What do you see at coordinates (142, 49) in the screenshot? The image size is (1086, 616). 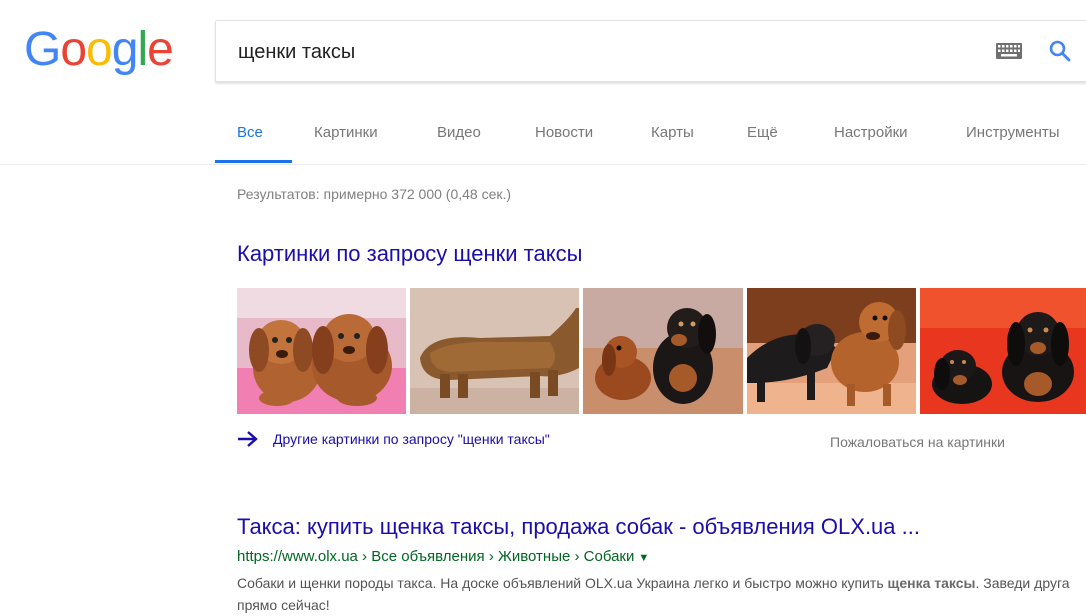 I see `logo-letter: l` at bounding box center [142, 49].